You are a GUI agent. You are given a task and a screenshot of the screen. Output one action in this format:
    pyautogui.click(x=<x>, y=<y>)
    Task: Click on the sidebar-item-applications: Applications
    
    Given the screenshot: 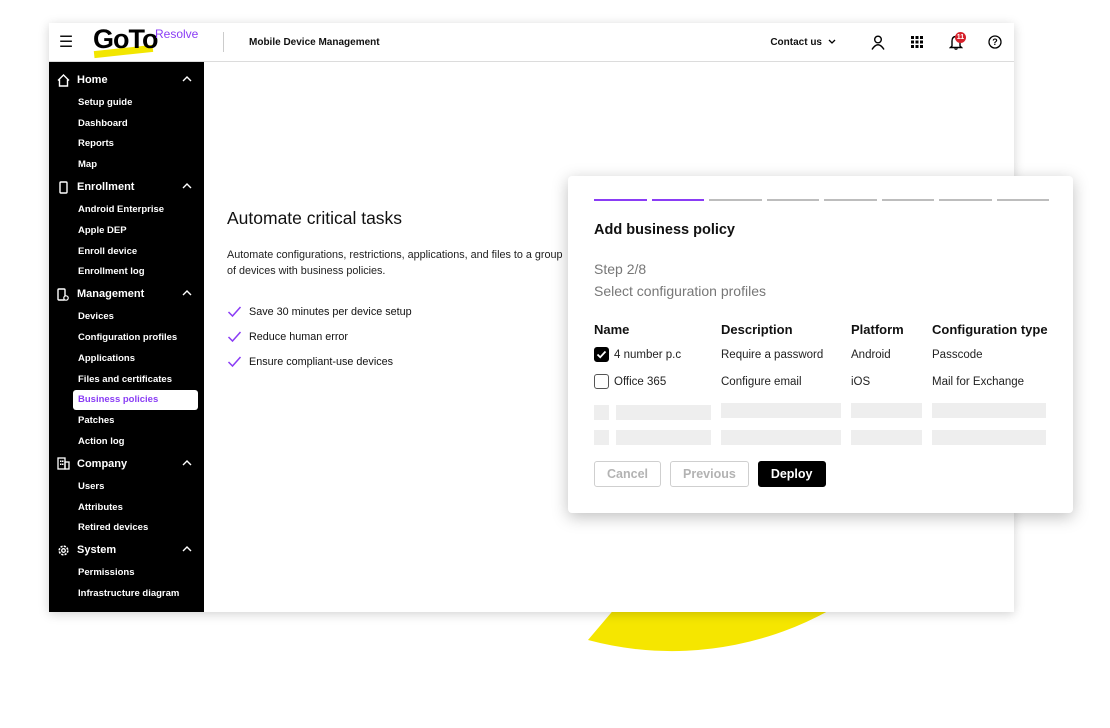 What is the action you would take?
    pyautogui.click(x=126, y=358)
    